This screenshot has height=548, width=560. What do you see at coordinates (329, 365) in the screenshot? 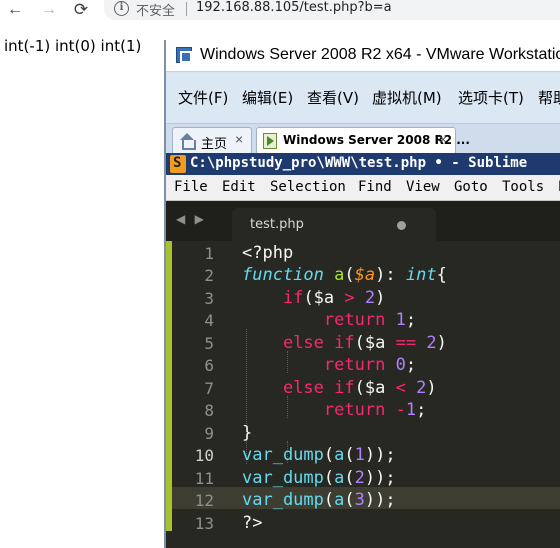
I see `code-line: return 0;` at bounding box center [329, 365].